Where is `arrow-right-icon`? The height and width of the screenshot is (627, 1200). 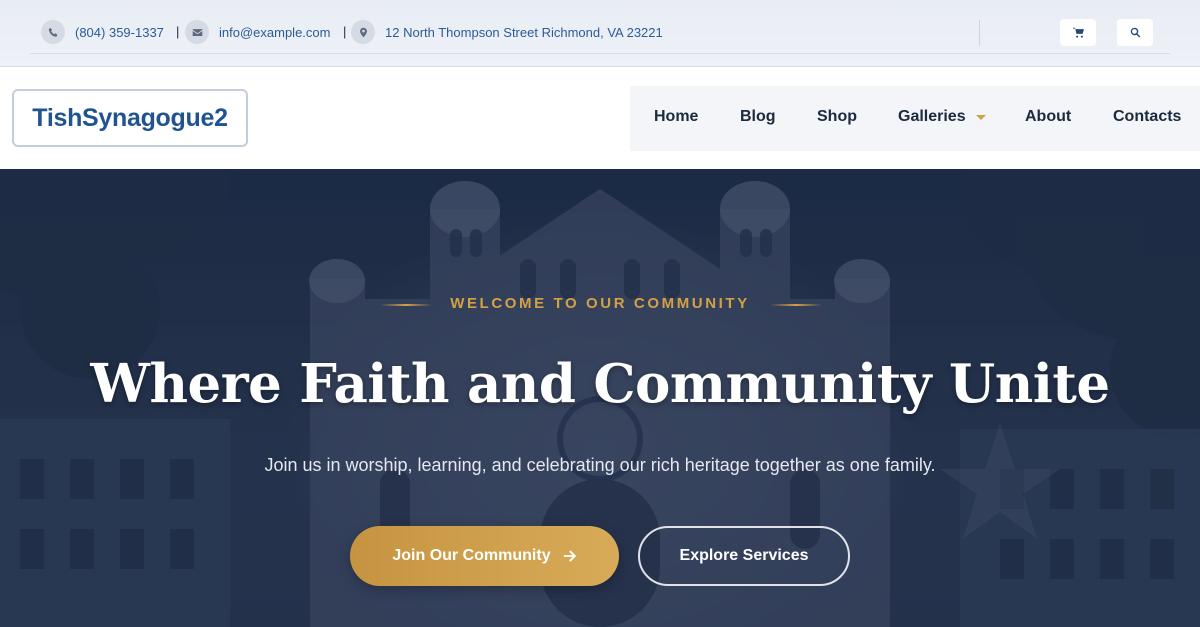
arrow-right-icon is located at coordinates (569, 556).